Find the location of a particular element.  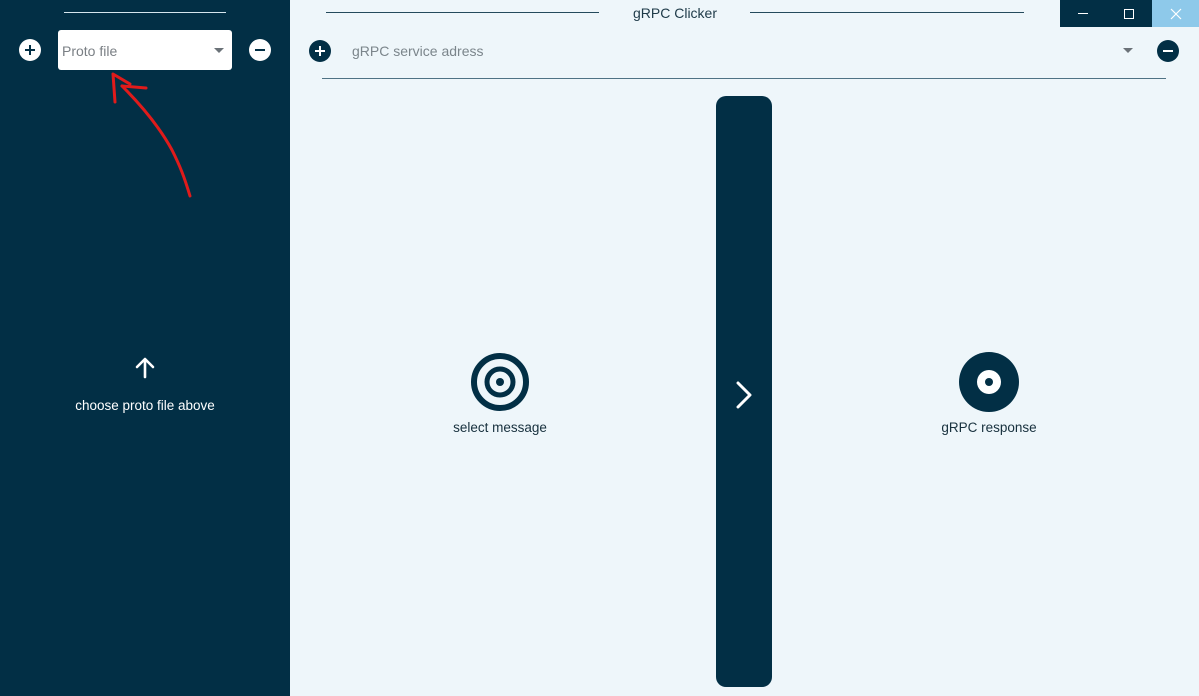

titlebar-line-right is located at coordinates (887, 12).